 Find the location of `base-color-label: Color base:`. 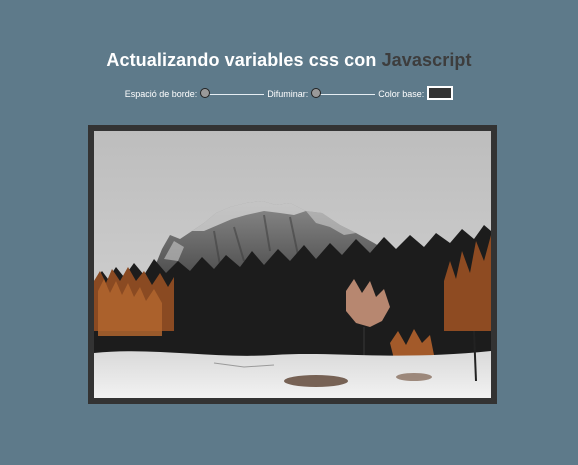

base-color-label: Color base: is located at coordinates (401, 94).